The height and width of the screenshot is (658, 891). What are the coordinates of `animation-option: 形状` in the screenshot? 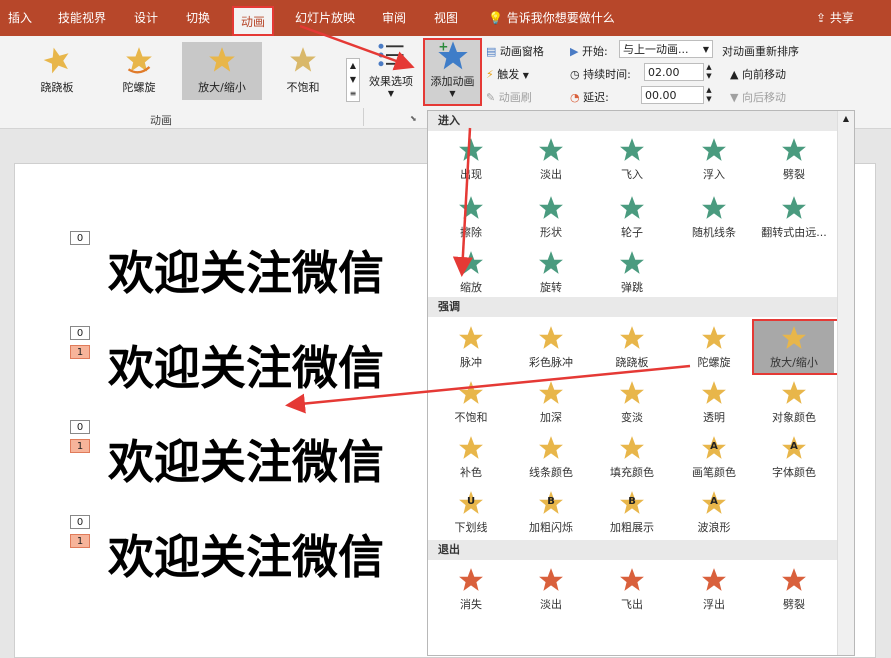 It's located at (551, 217).